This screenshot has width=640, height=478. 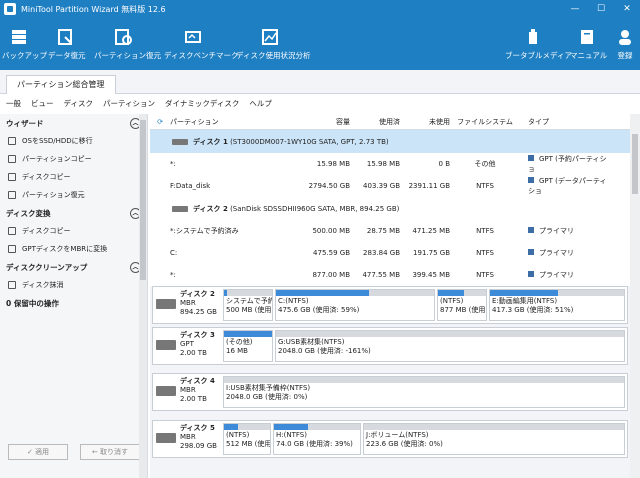 What do you see at coordinates (201, 44) in the screenshot?
I see `disk-benchmark-button: ディスクベンチマーク` at bounding box center [201, 44].